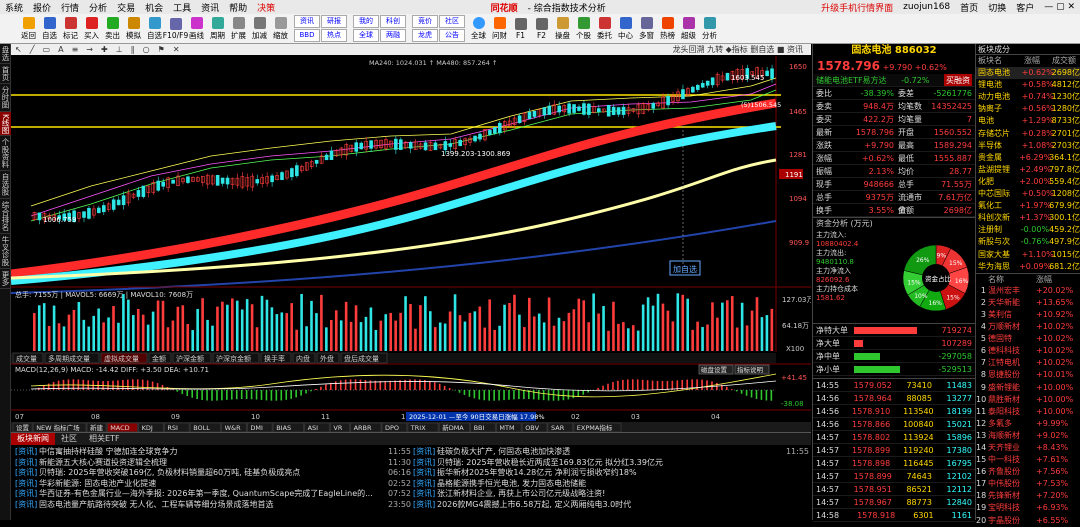  What do you see at coordinates (1059, 7) in the screenshot?
I see `window-controls: — ▢ ✕` at bounding box center [1059, 7].